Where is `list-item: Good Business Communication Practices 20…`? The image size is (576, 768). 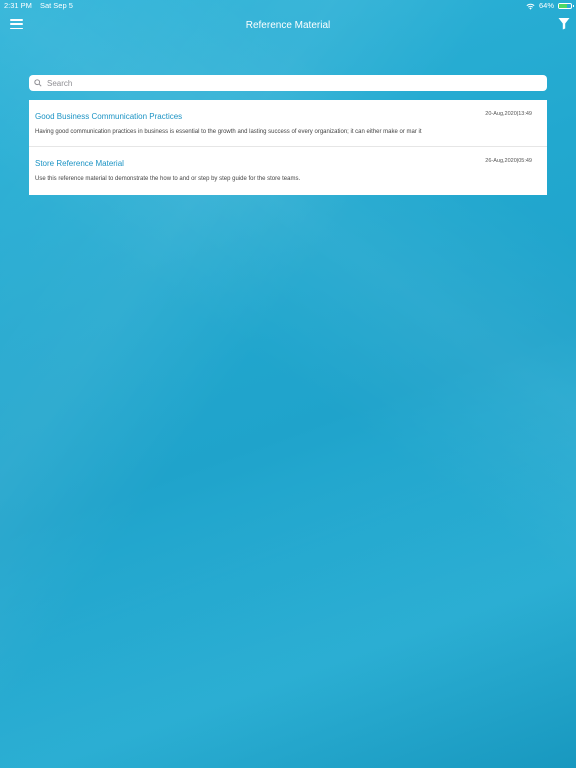 list-item: Good Business Communication Practices 20… is located at coordinates (288, 123).